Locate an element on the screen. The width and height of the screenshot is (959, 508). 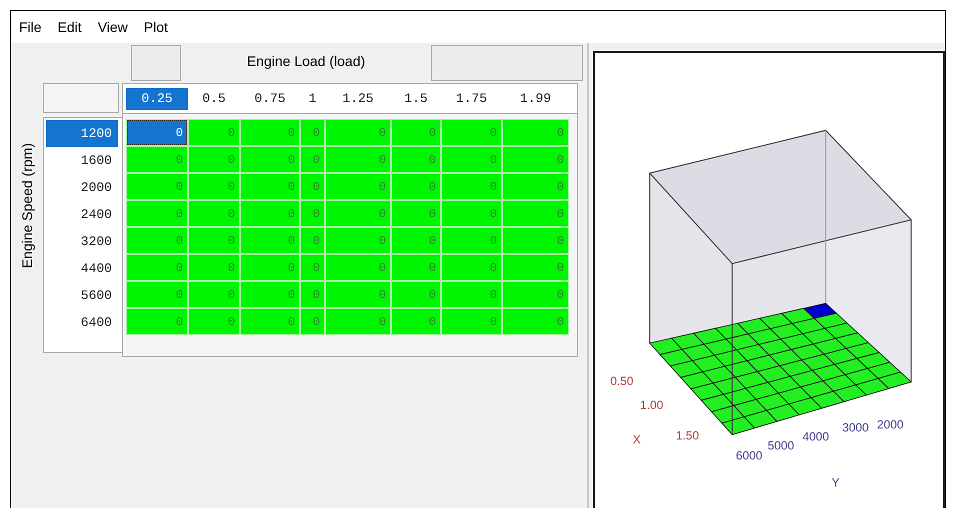
y-tick-label: 5000 is located at coordinates (781, 445).